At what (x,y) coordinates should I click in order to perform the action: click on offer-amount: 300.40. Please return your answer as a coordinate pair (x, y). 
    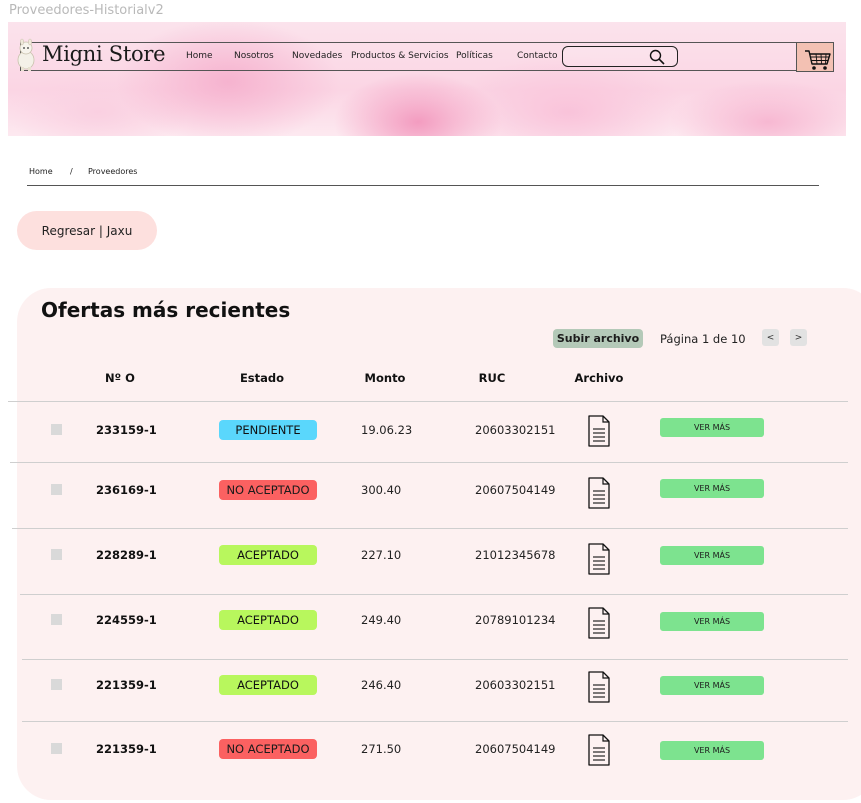
    Looking at the image, I should click on (381, 490).